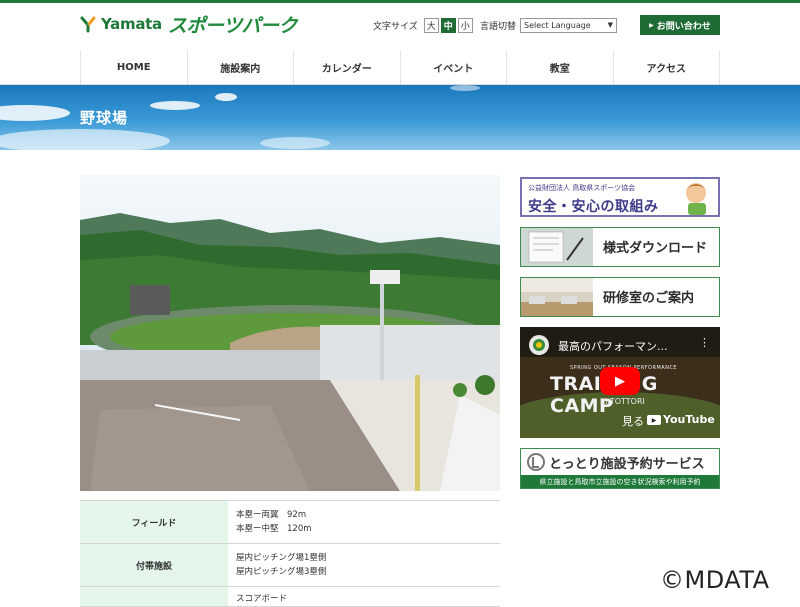 This screenshot has width=800, height=607. What do you see at coordinates (134, 67) in the screenshot?
I see `nav-item-home: HOME` at bounding box center [134, 67].